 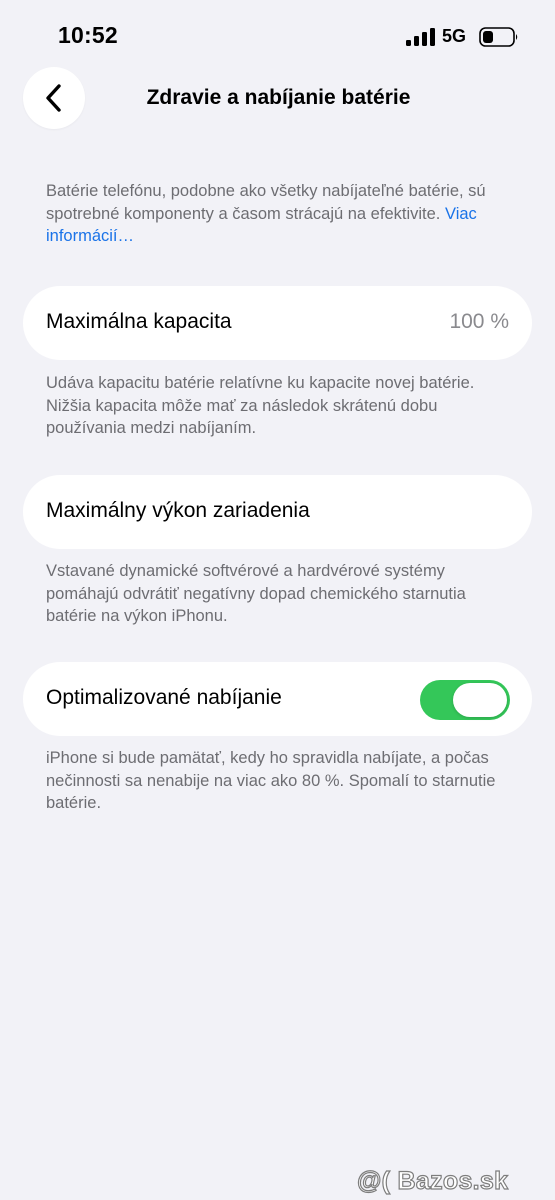 I want to click on toggle-knob, so click(x=480, y=700).